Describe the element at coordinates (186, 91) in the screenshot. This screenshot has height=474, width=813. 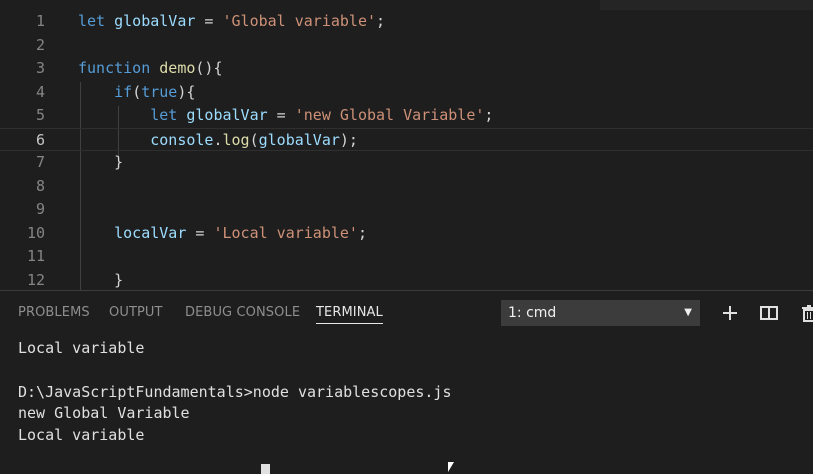
I see `code-token: ){` at that location.